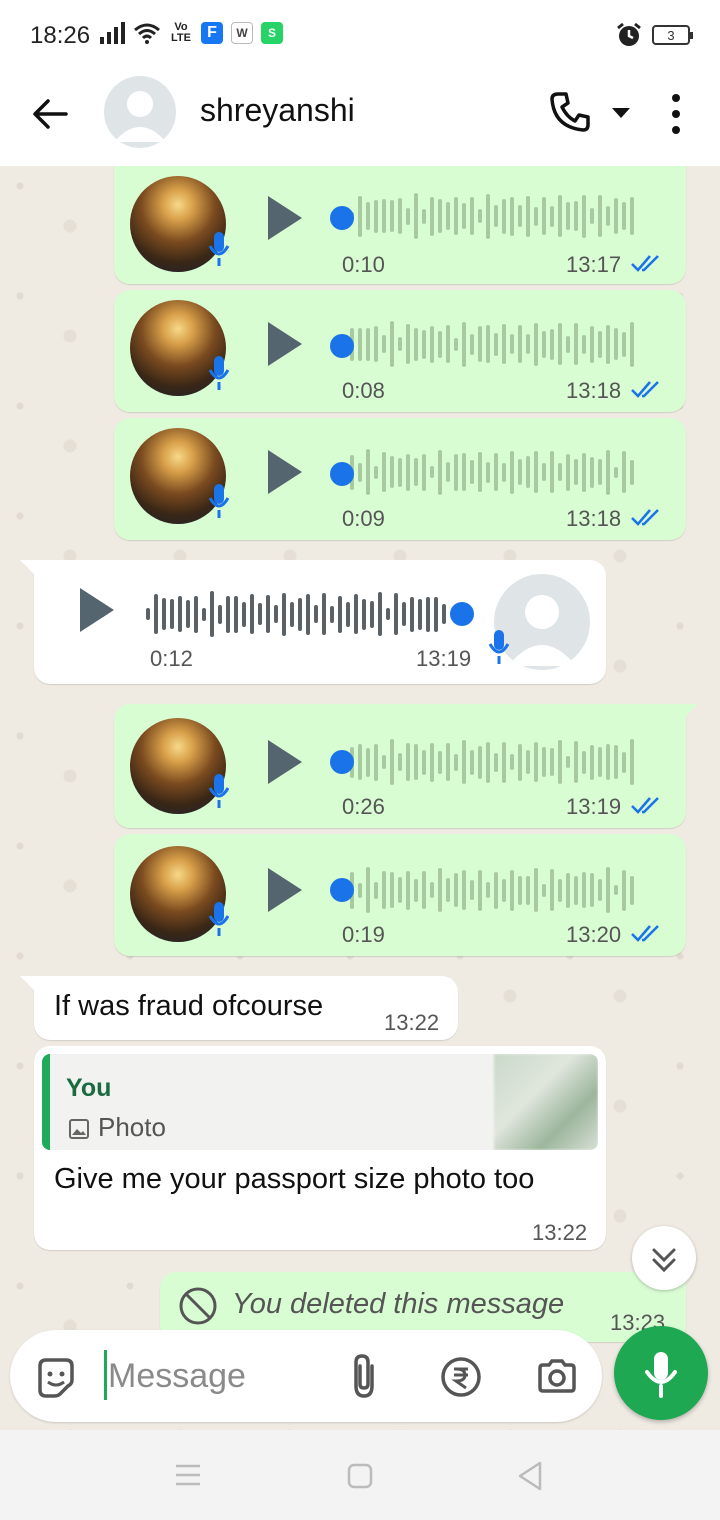 This screenshot has height=1520, width=720. What do you see at coordinates (629, 34) in the screenshot?
I see `alarm-icon` at bounding box center [629, 34].